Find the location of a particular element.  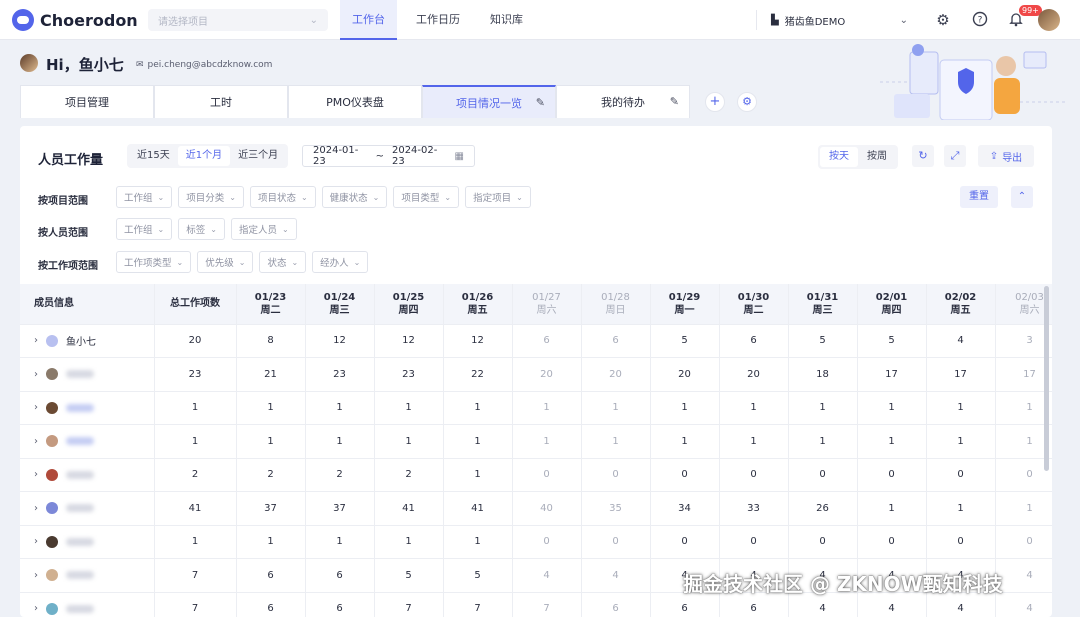

organization-select: ▙ 猪齿鱼DEMO ⌄ is located at coordinates (836, 20).